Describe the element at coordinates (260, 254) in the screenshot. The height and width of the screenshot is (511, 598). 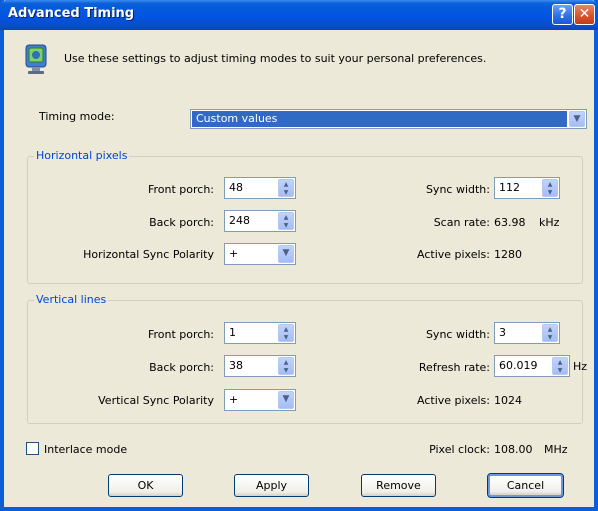
I see `h-sync-polarity-select: + ▼` at that location.